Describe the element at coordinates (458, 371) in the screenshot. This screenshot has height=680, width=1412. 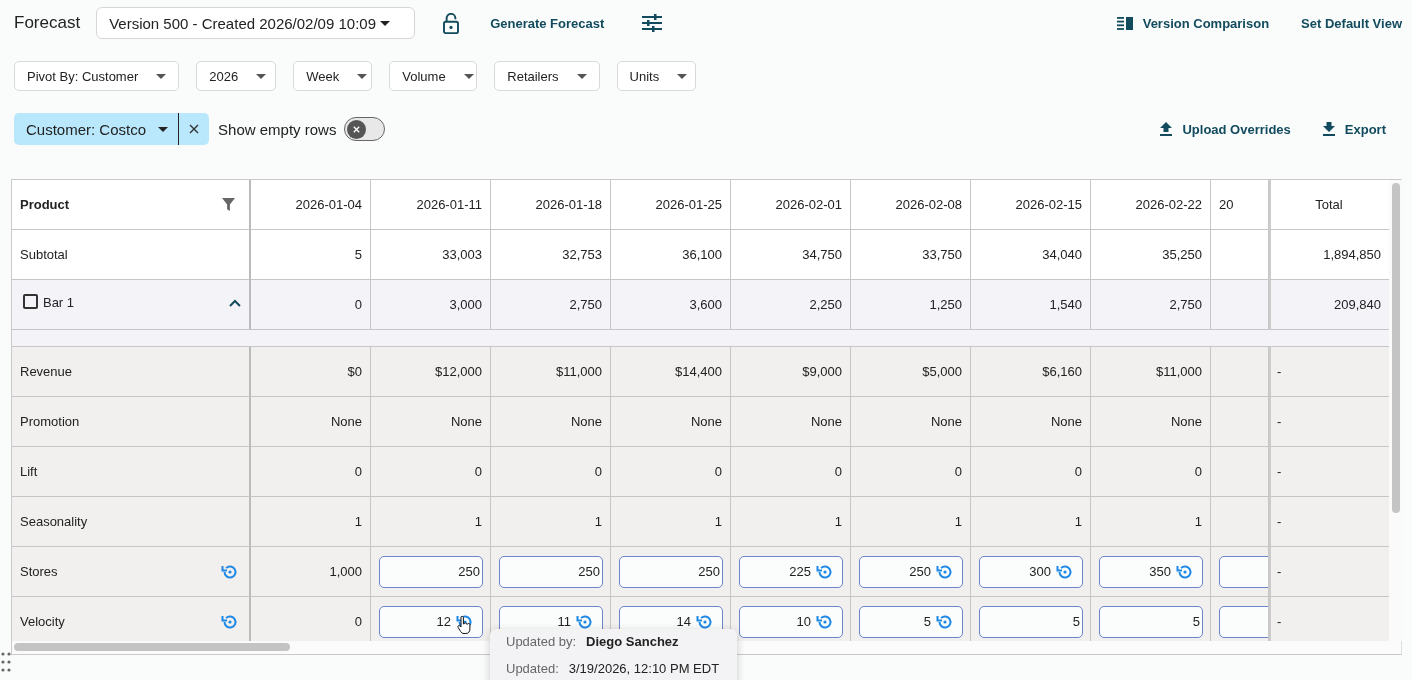
I see `table-cell: $12,000` at that location.